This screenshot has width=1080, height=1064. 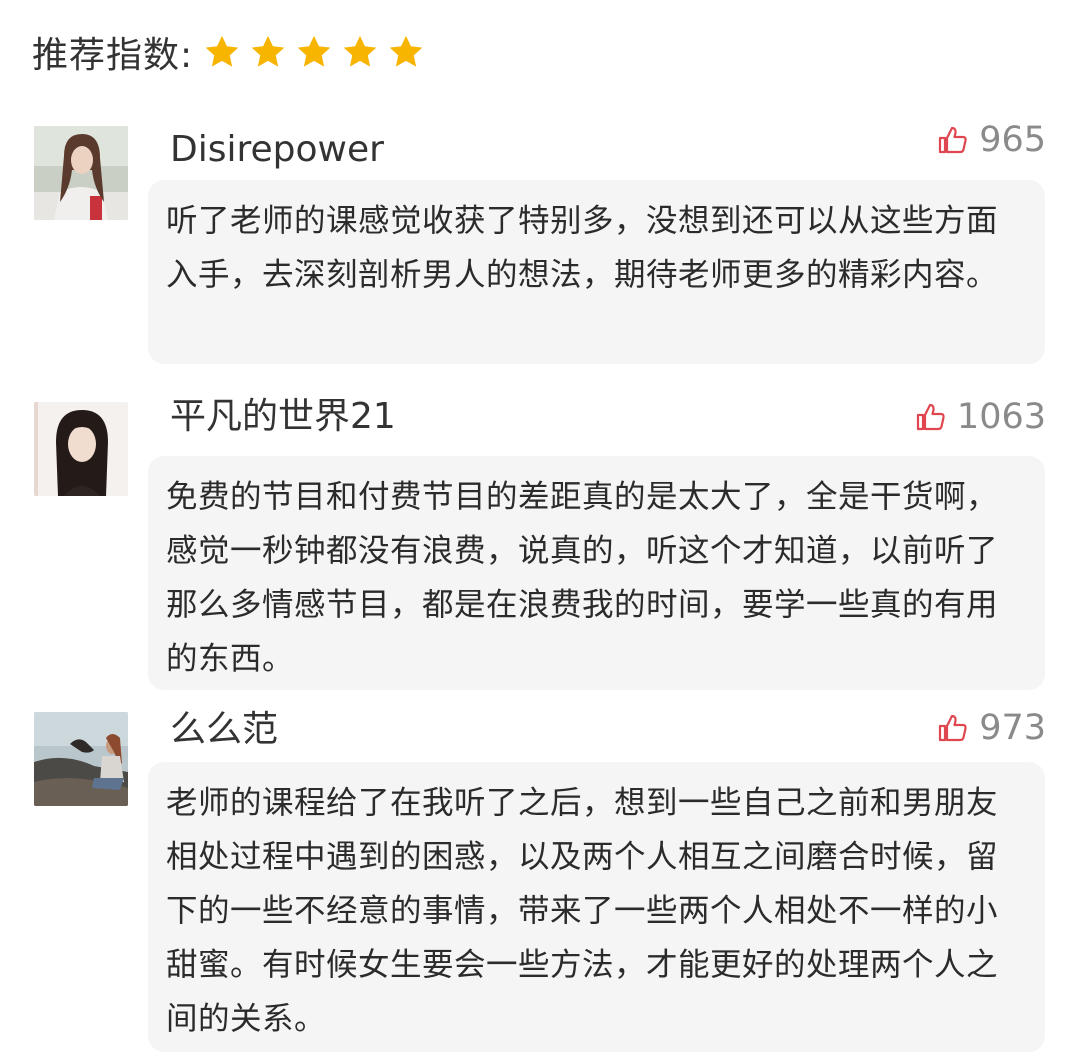 What do you see at coordinates (1012, 140) in the screenshot?
I see `like-count: 965` at bounding box center [1012, 140].